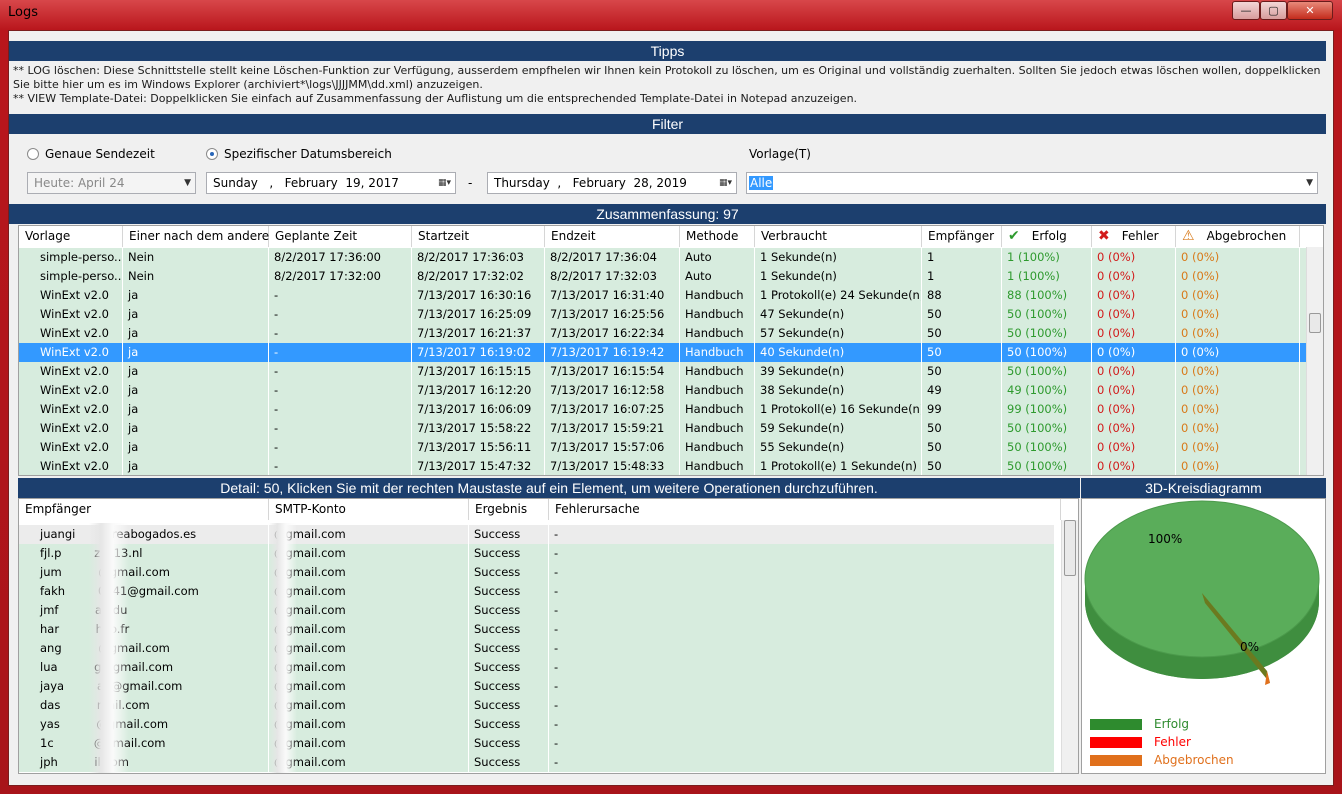  Describe the element at coordinates (1134, 236) in the screenshot. I see `column-header-9: ✖ Fehler` at that location.